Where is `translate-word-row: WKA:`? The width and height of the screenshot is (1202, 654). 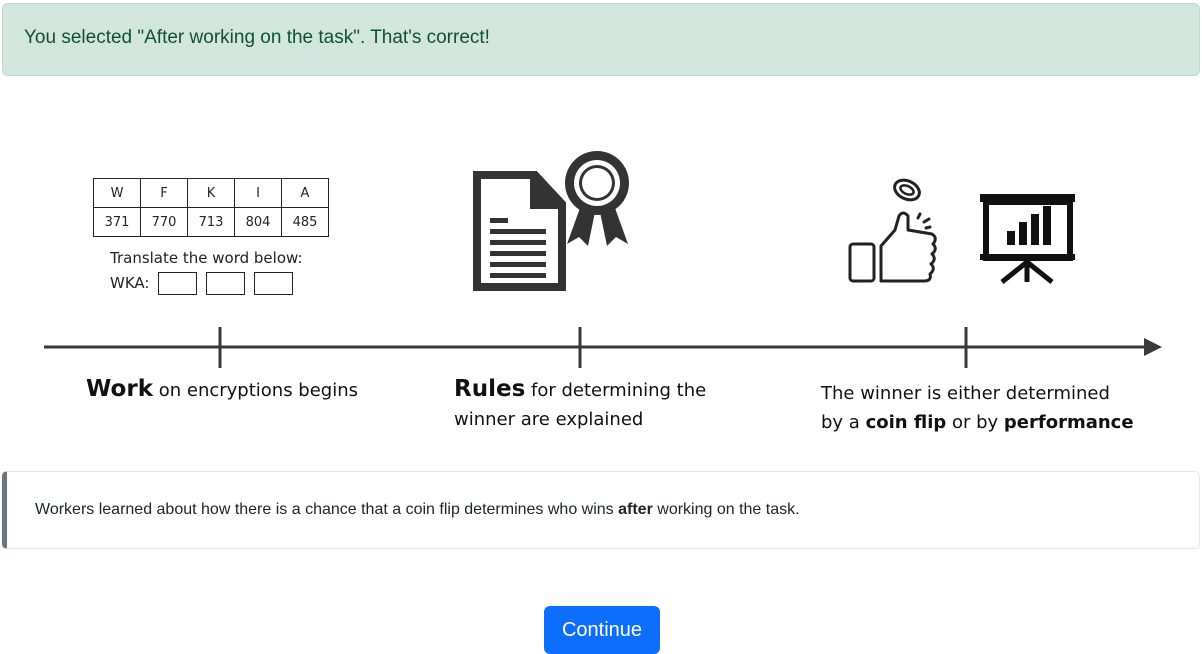 translate-word-row: WKA: is located at coordinates (206, 283).